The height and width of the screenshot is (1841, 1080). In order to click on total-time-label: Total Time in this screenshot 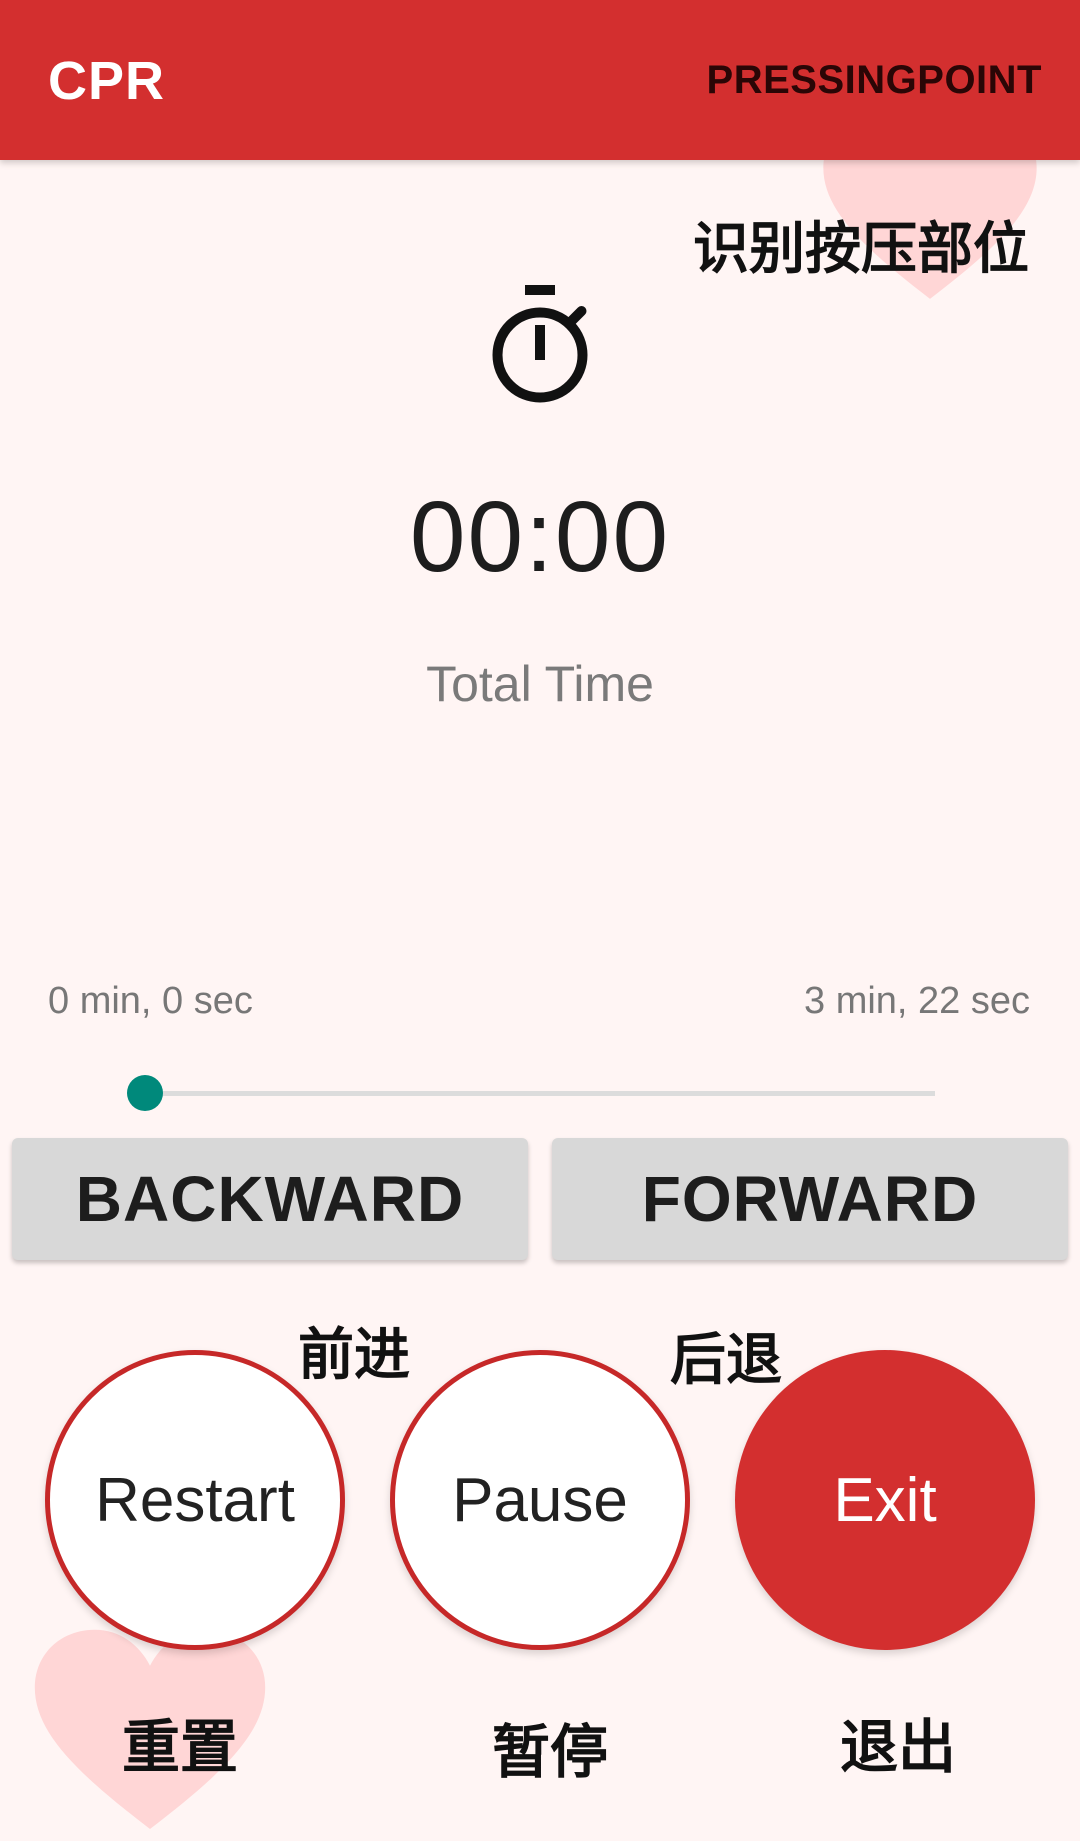, I will do `click(540, 684)`.